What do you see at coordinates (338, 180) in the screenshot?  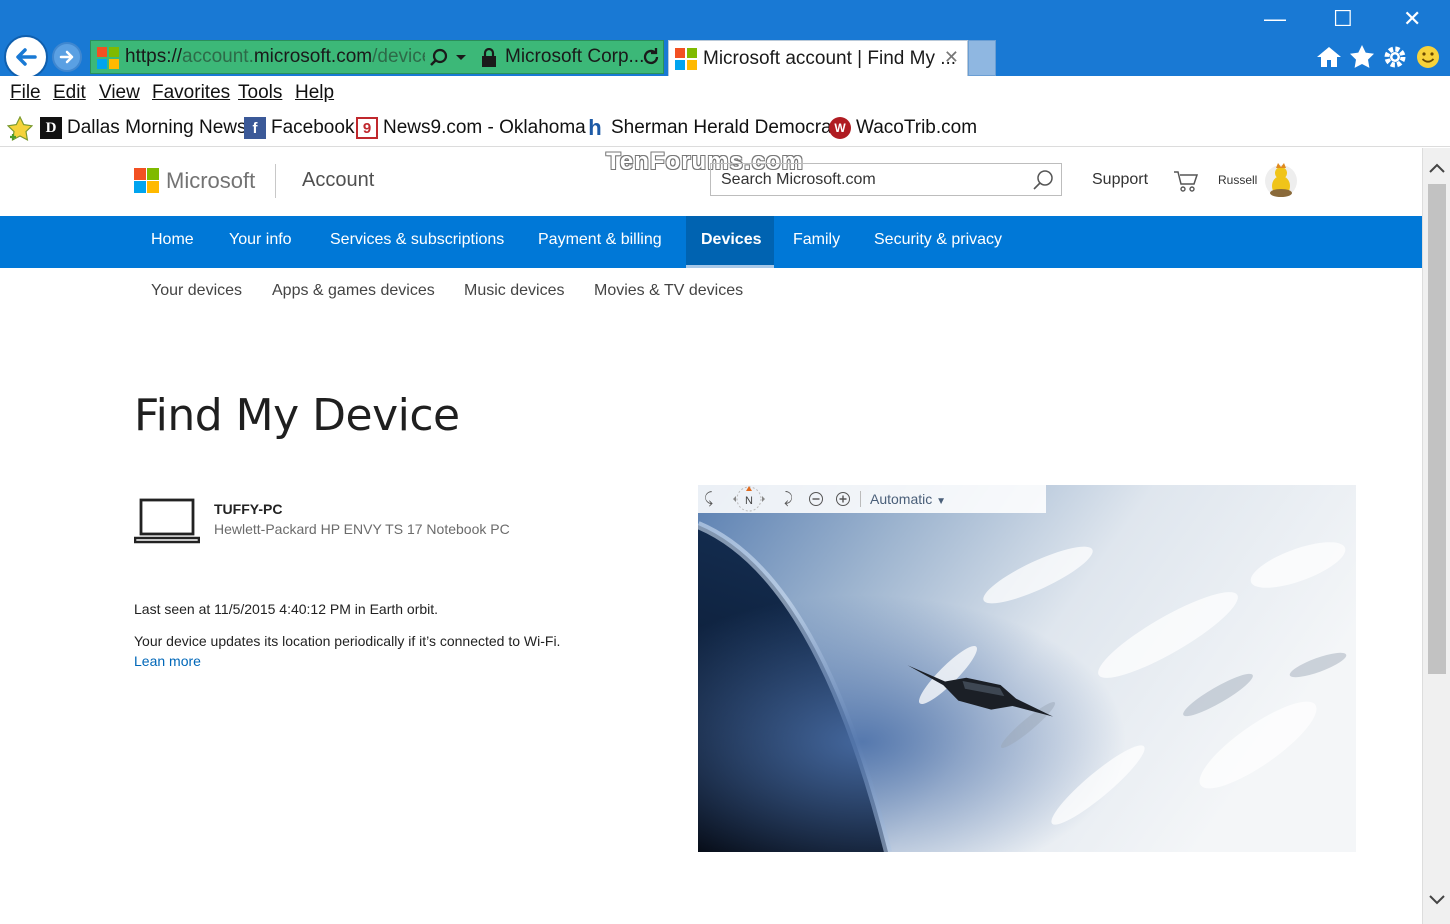 I see `account-section-label: Account` at bounding box center [338, 180].